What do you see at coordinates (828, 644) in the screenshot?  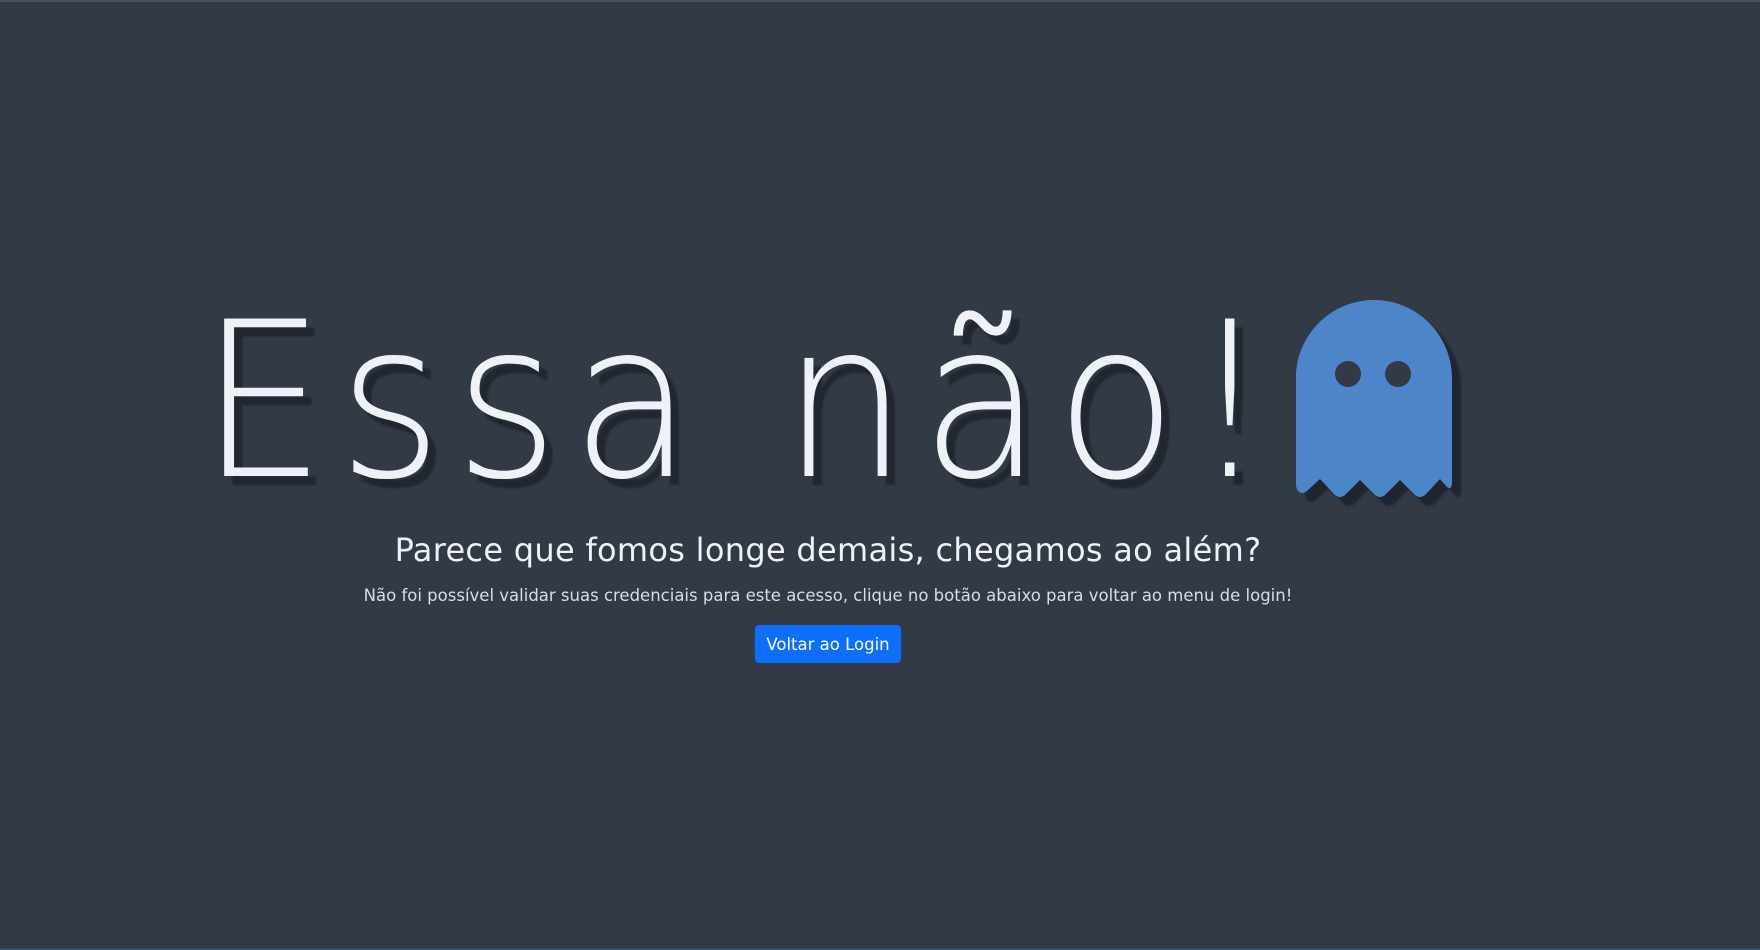 I see `back-to-login-button: Voltar ao Login` at bounding box center [828, 644].